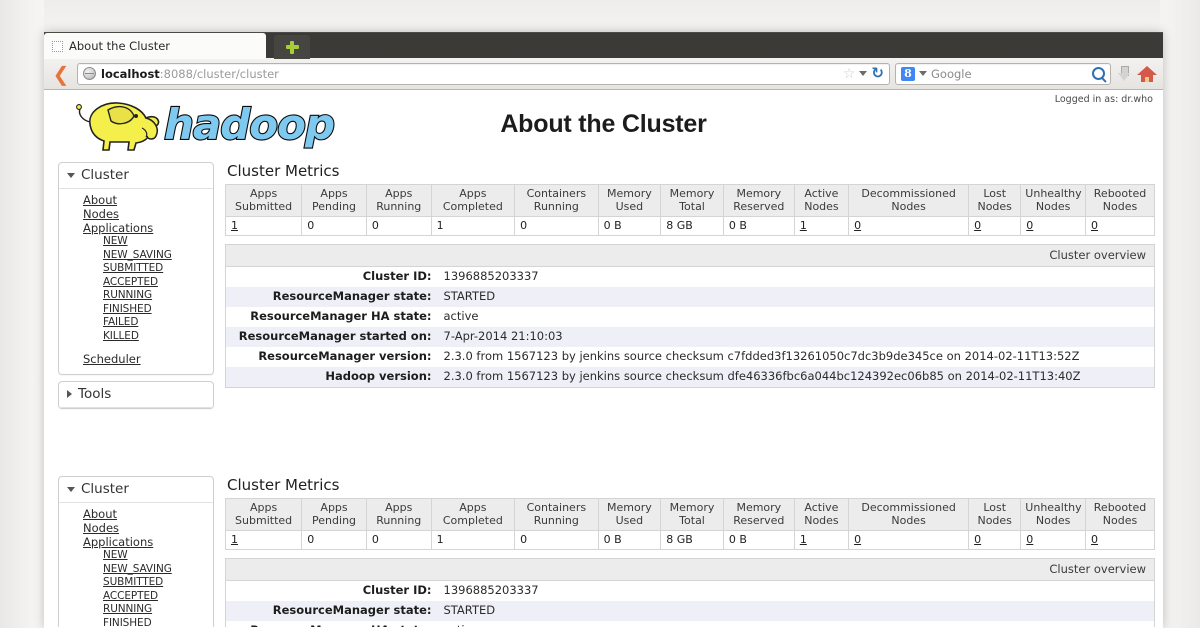  I want to click on reload-icon: ↻, so click(877, 73).